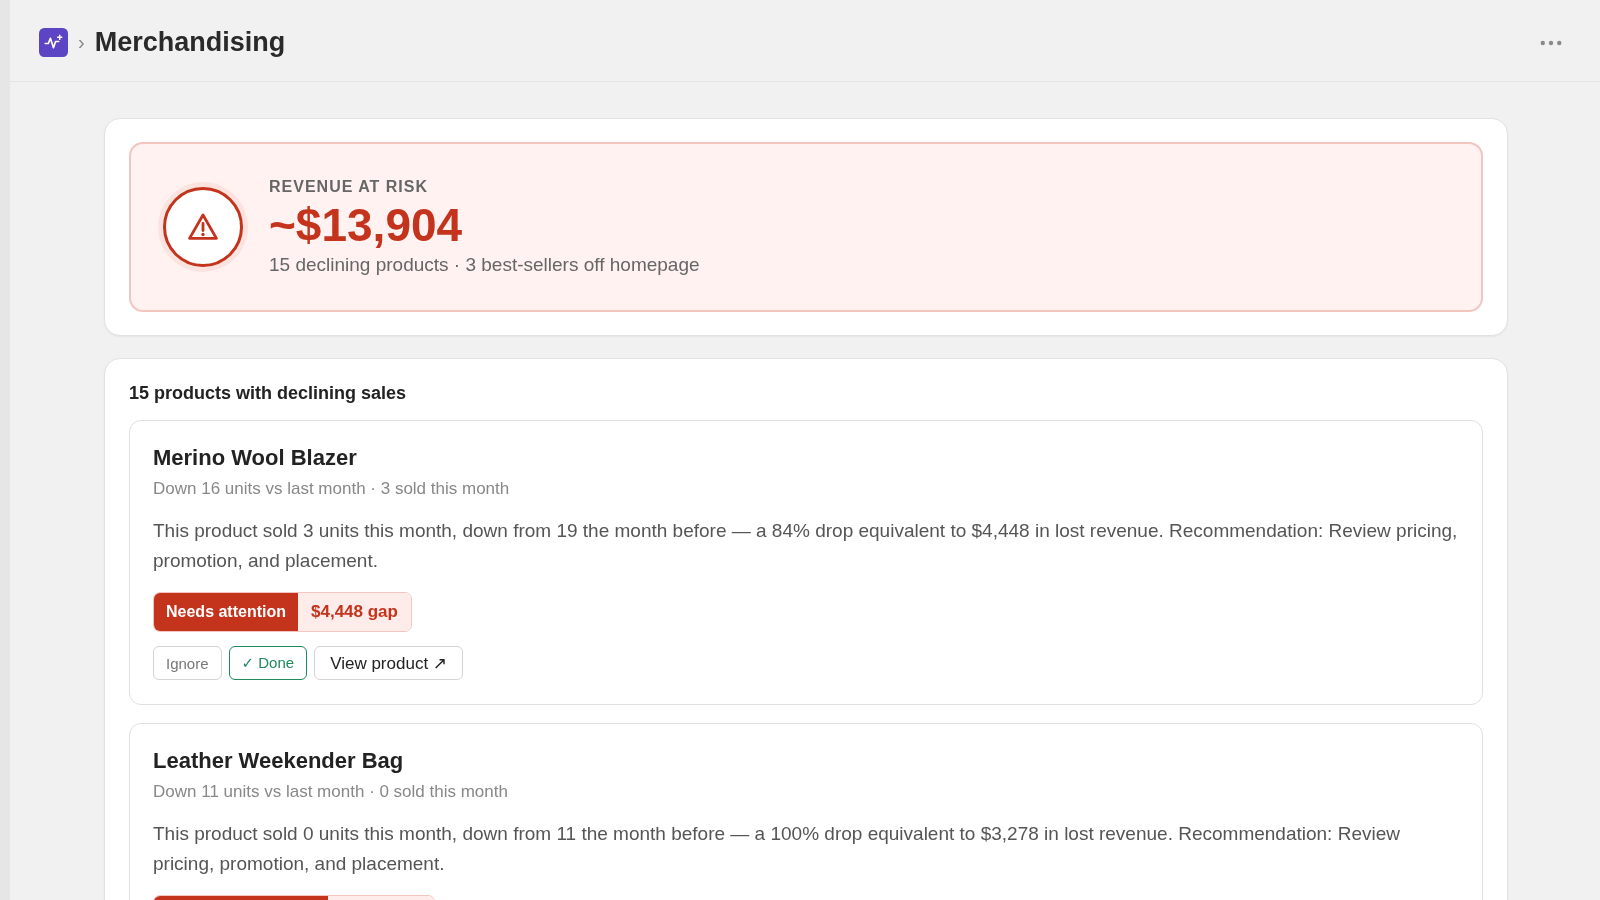  I want to click on product-meta: Down 16 units vs last month · 3 sold this month, so click(332, 489).